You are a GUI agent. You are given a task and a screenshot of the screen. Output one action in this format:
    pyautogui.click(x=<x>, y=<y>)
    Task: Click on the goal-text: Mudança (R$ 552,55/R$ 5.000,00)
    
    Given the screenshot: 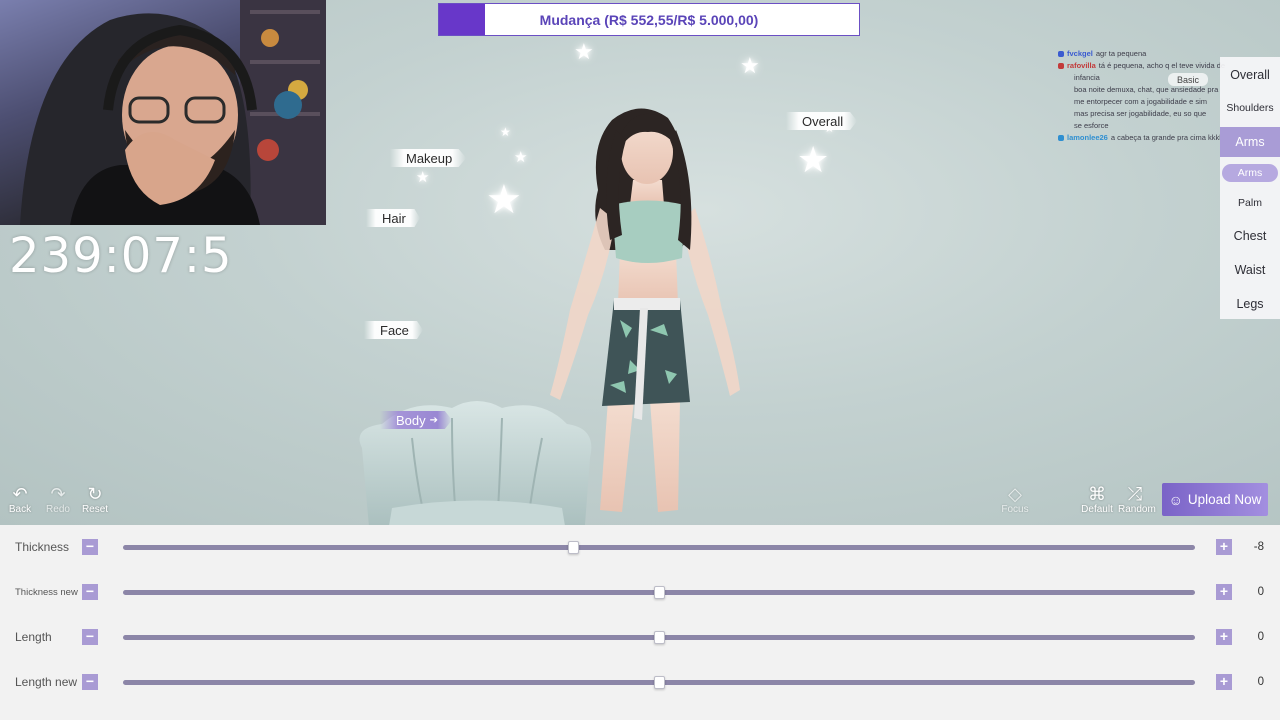 What is the action you would take?
    pyautogui.click(x=649, y=19)
    